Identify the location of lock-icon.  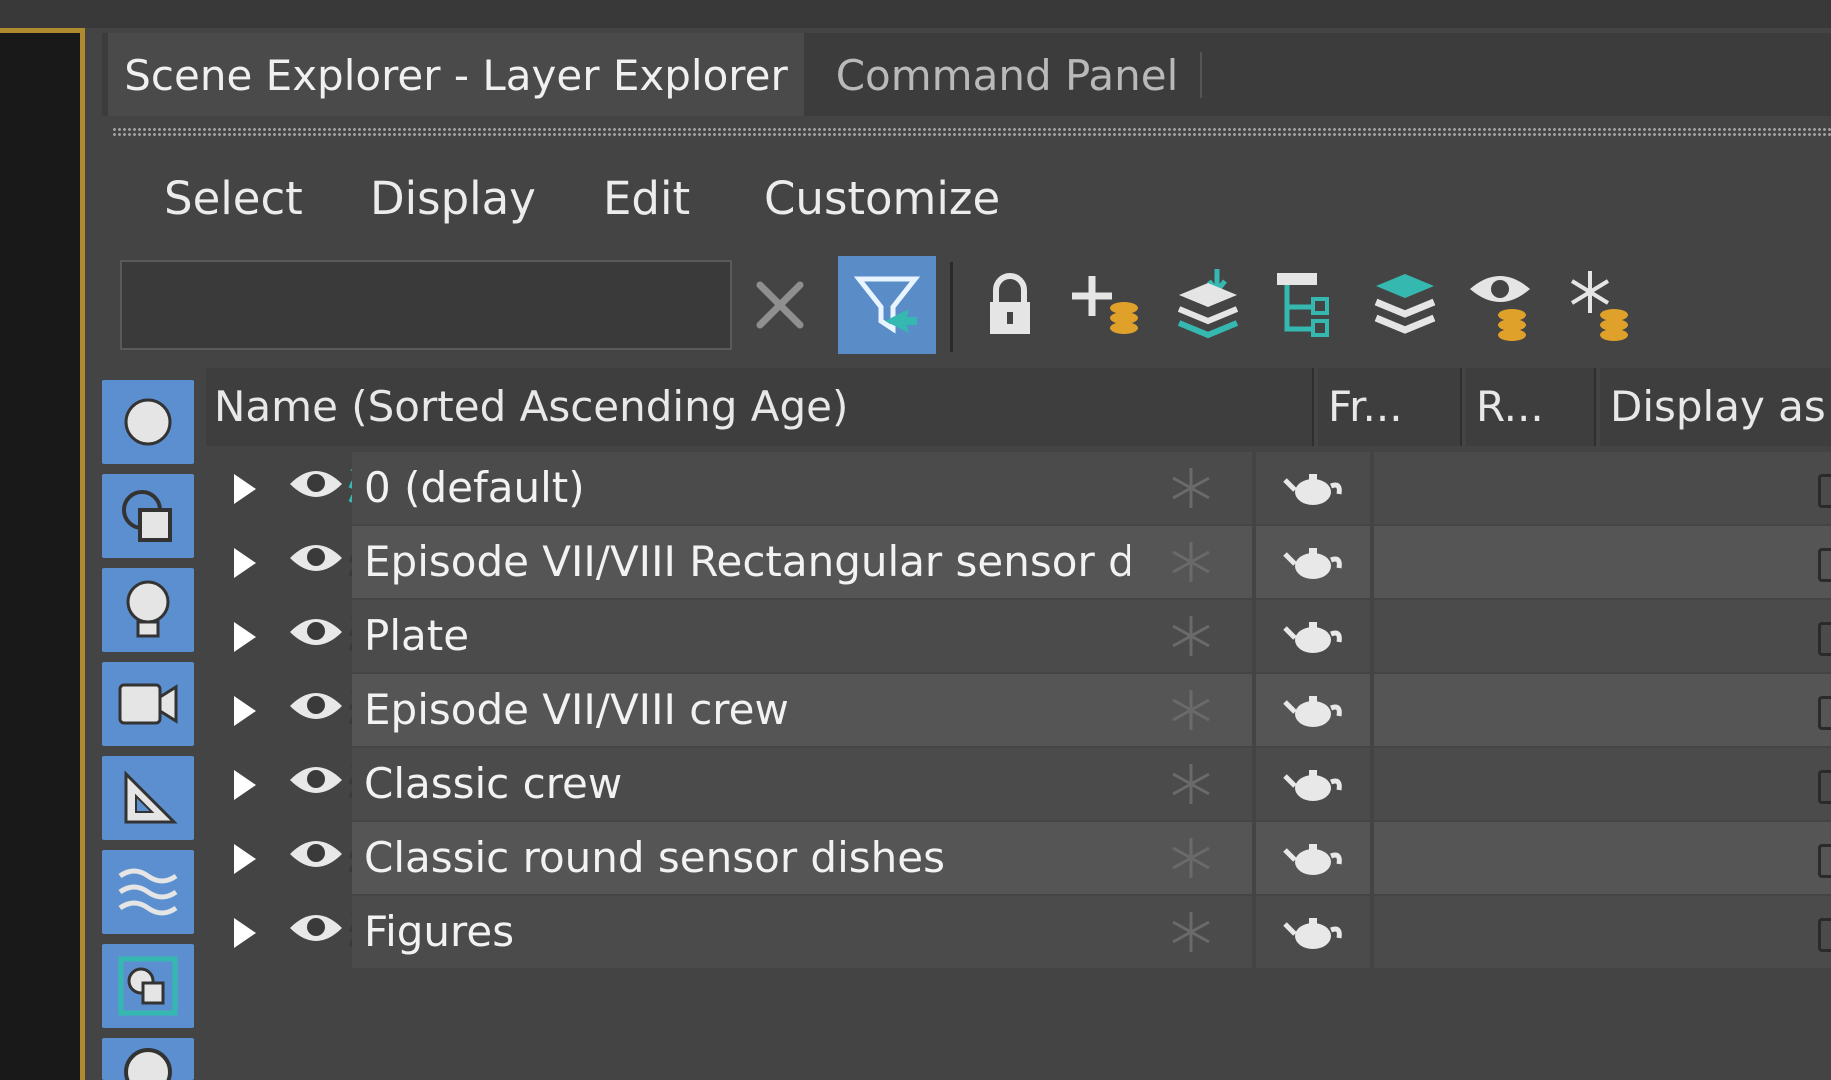
(1010, 305).